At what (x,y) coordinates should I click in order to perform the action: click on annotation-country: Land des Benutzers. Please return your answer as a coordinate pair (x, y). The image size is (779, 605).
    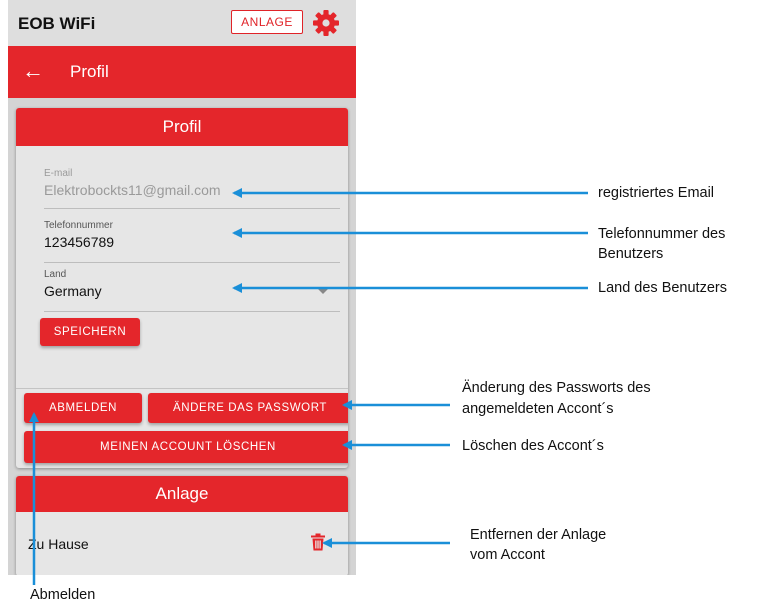
    Looking at the image, I should click on (662, 288).